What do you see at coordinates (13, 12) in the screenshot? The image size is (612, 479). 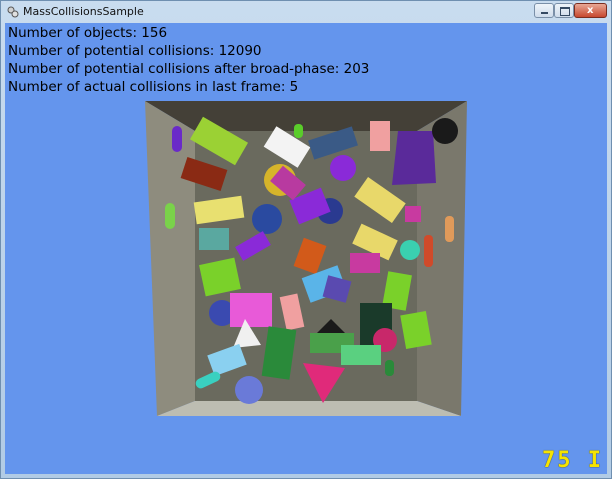 I see `app-icon` at bounding box center [13, 12].